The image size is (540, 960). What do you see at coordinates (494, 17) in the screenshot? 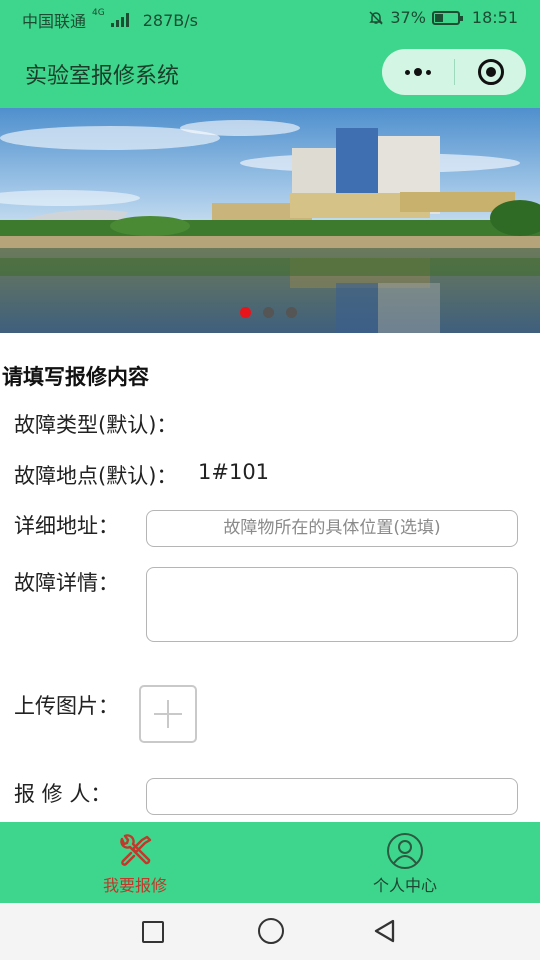
I see `clock: 18:51` at bounding box center [494, 17].